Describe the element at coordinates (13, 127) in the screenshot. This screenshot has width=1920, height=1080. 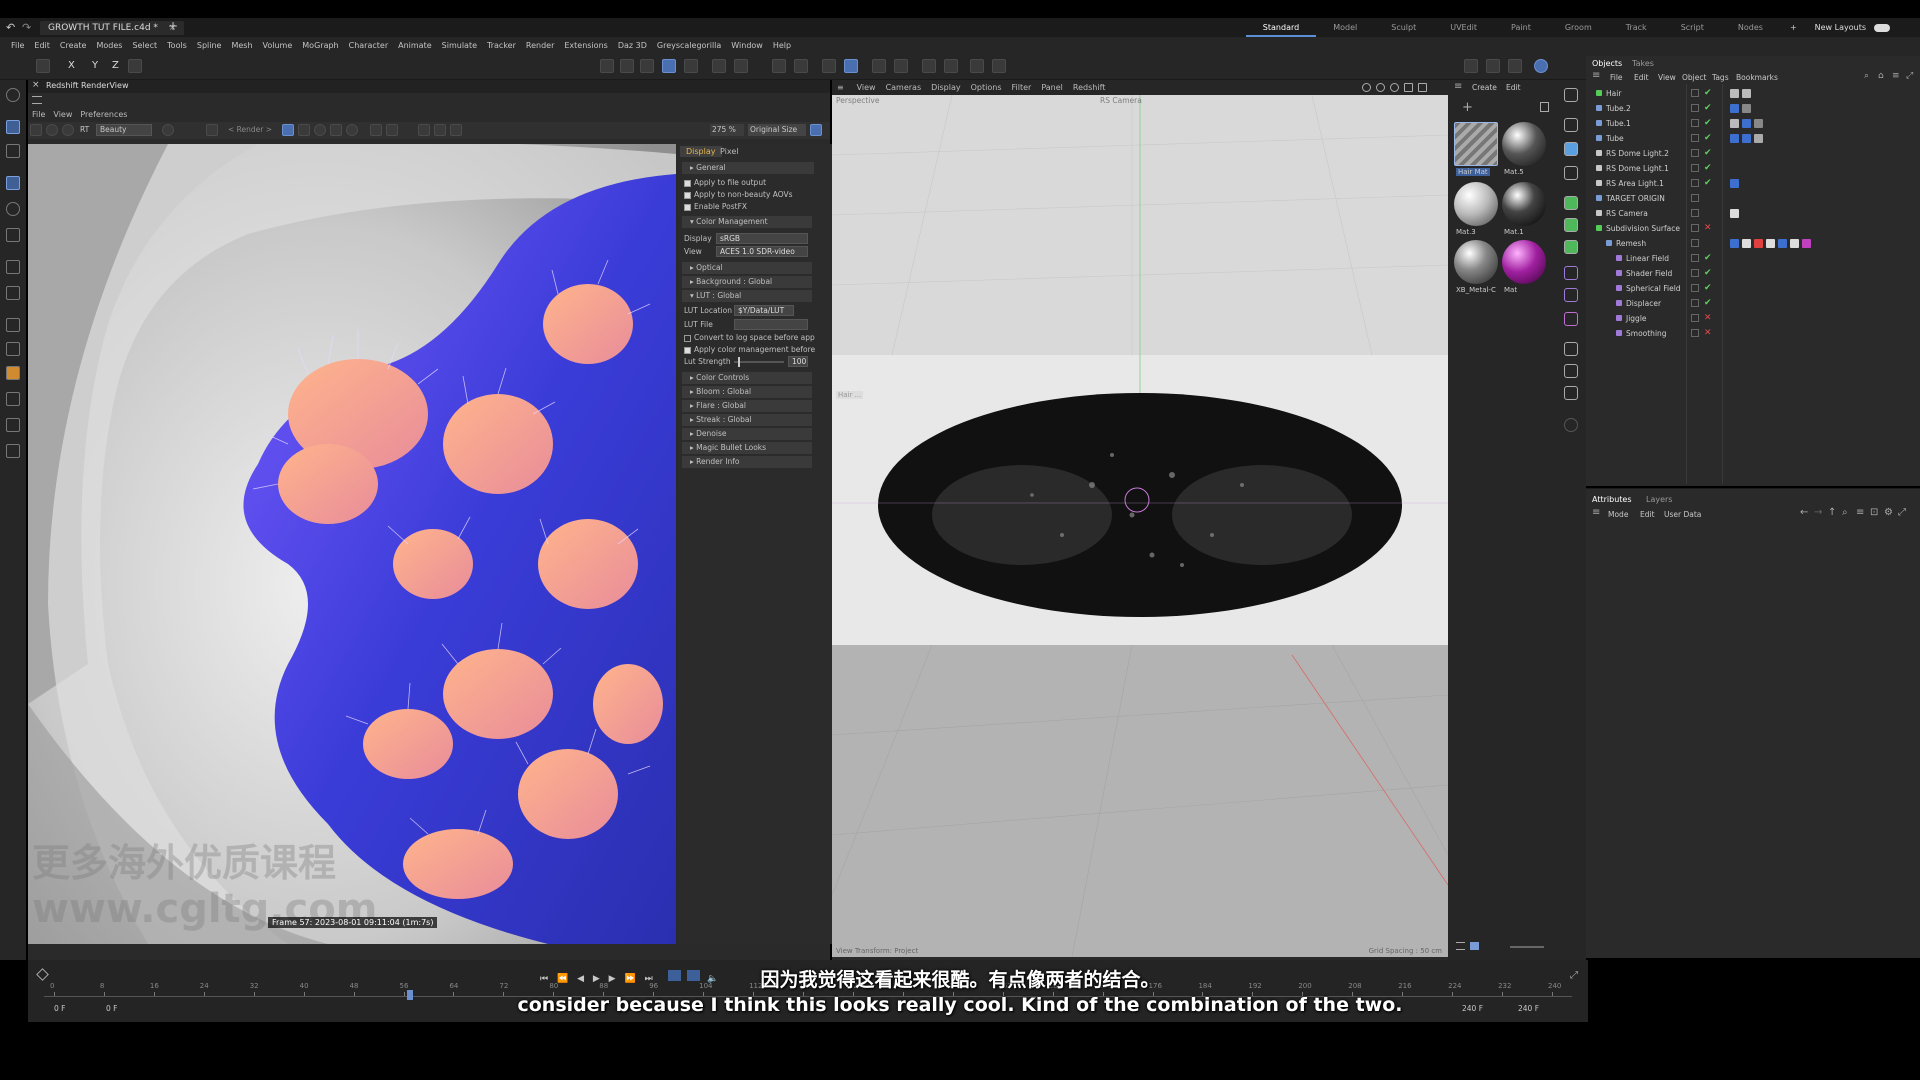
I see `live-selection-icon` at that location.